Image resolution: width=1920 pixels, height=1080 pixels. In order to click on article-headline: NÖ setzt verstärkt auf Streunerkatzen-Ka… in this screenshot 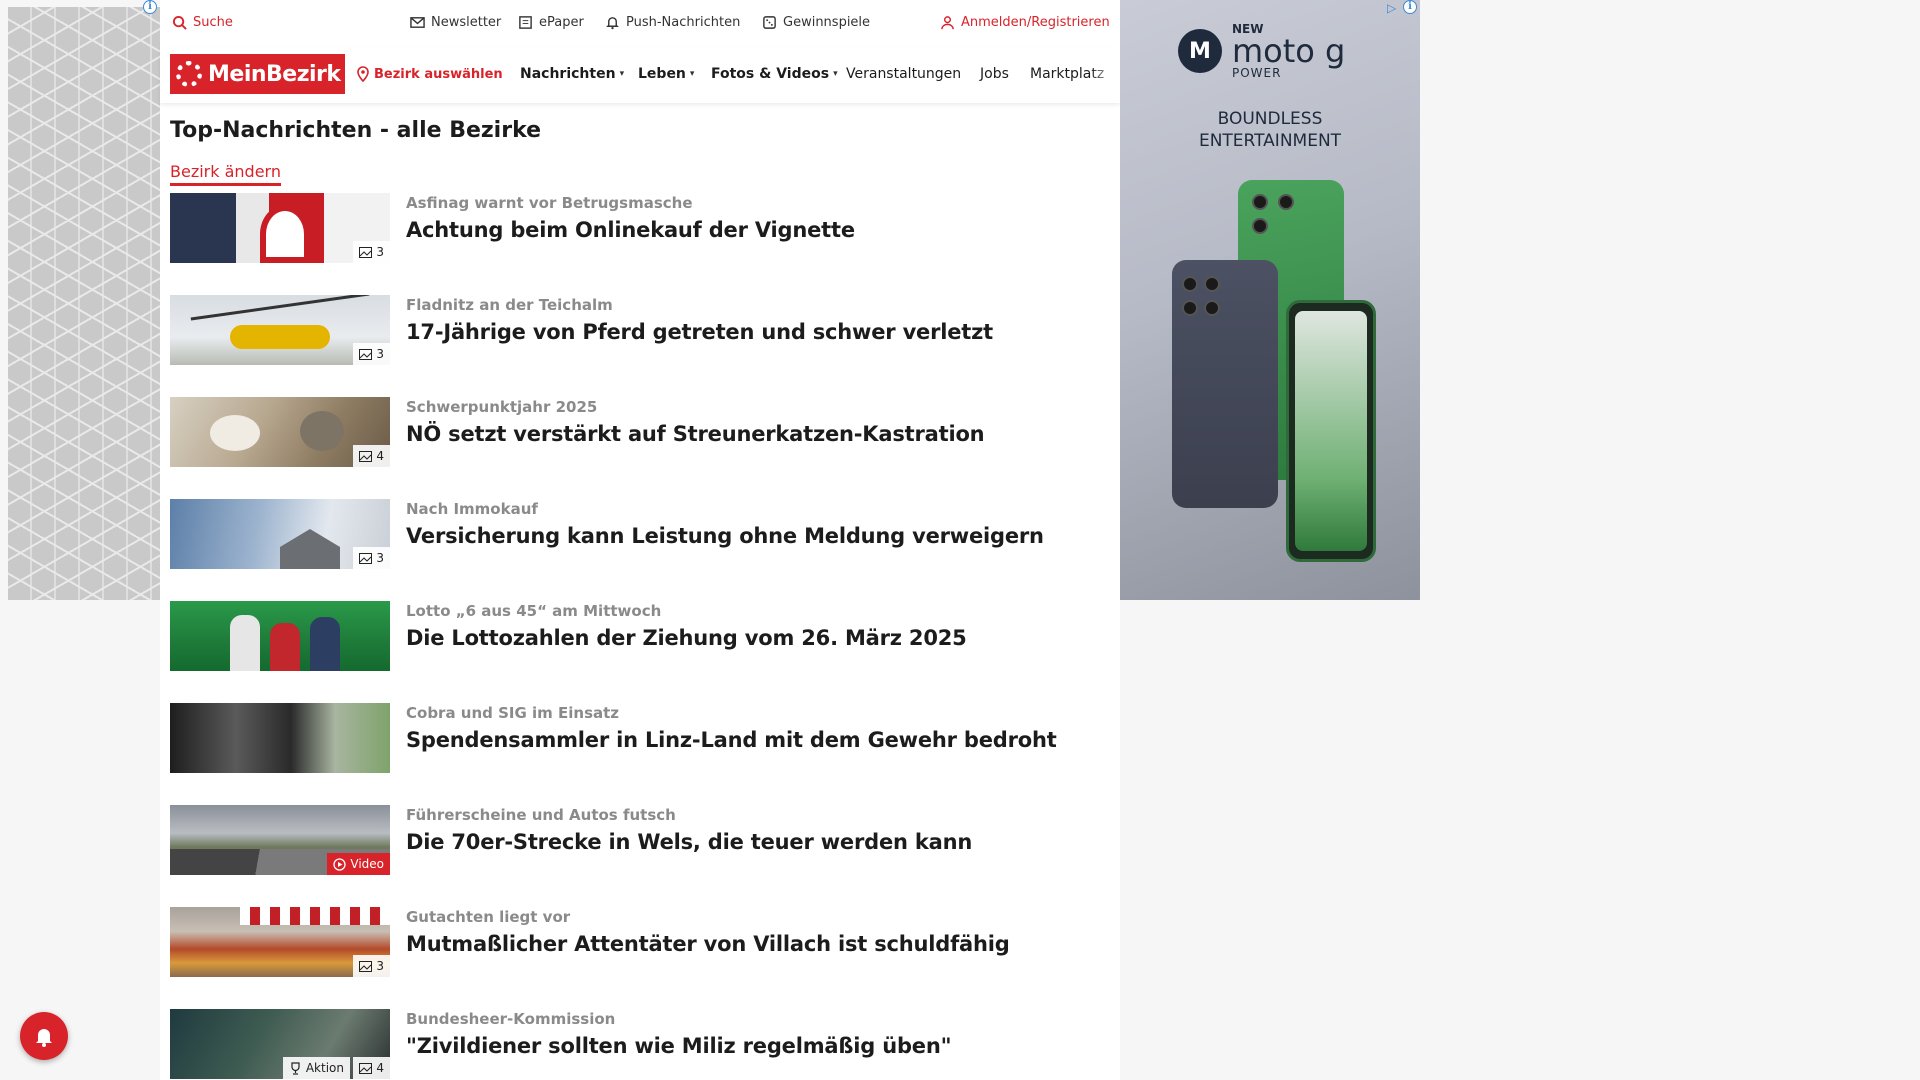, I will do `click(695, 434)`.